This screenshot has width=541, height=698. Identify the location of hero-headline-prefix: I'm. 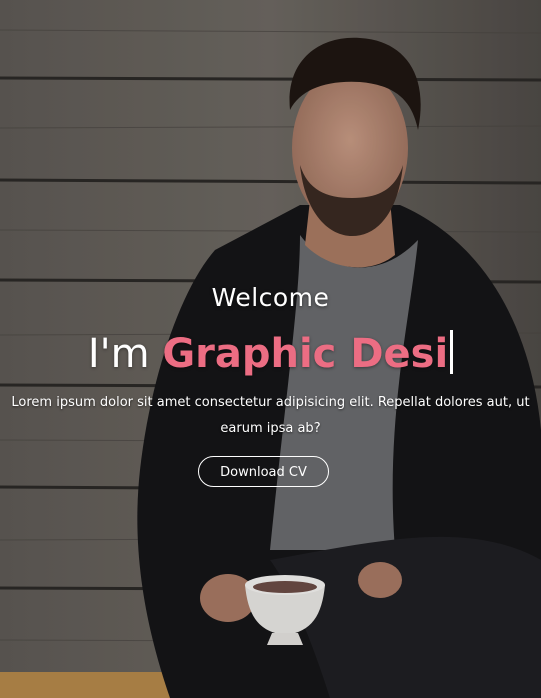
(125, 354).